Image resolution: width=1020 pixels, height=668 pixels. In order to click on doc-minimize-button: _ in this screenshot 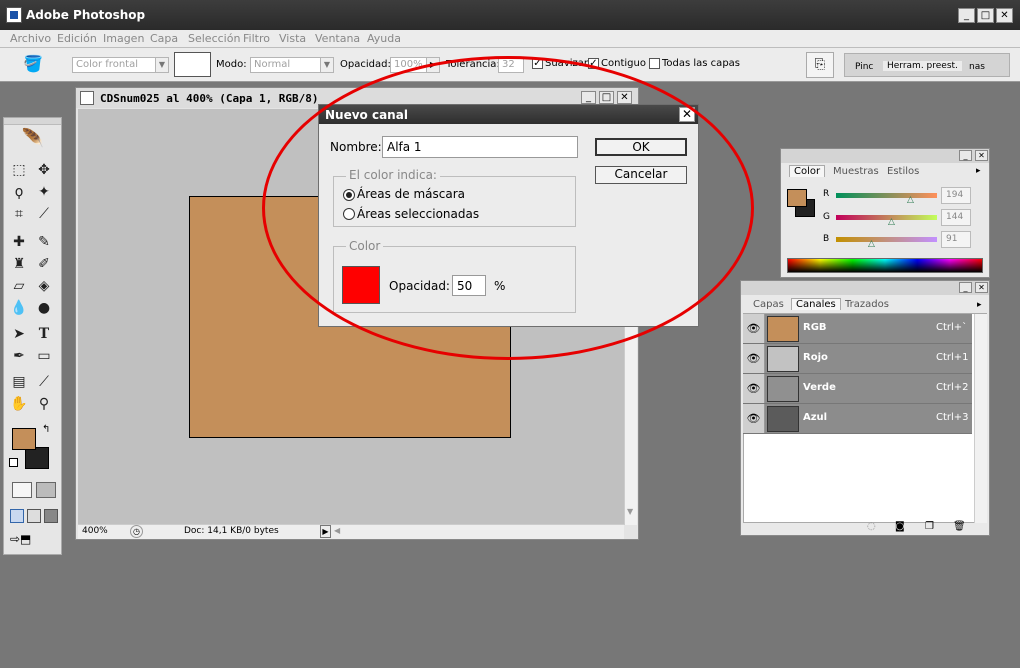, I will do `click(588, 97)`.